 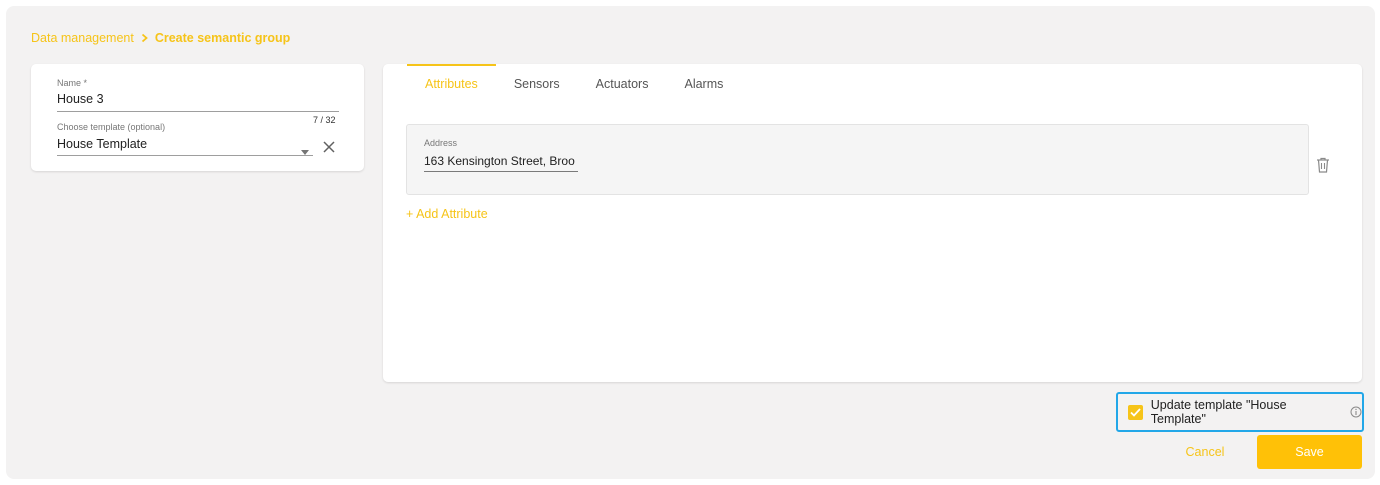 I want to click on attribute-label: Address, so click(x=441, y=143).